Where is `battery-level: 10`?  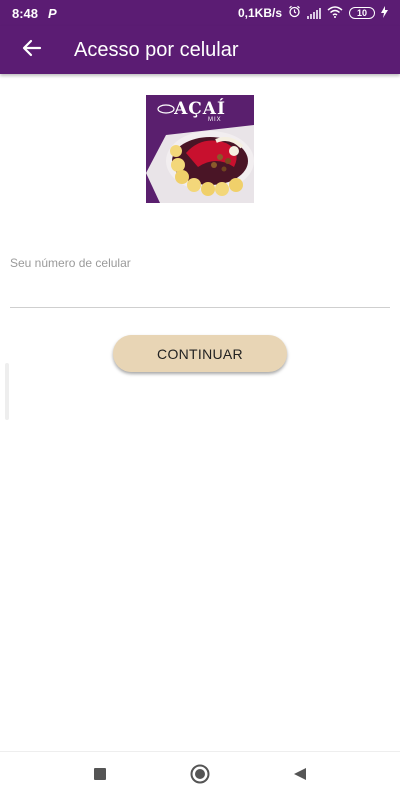 battery-level: 10 is located at coordinates (361, 13).